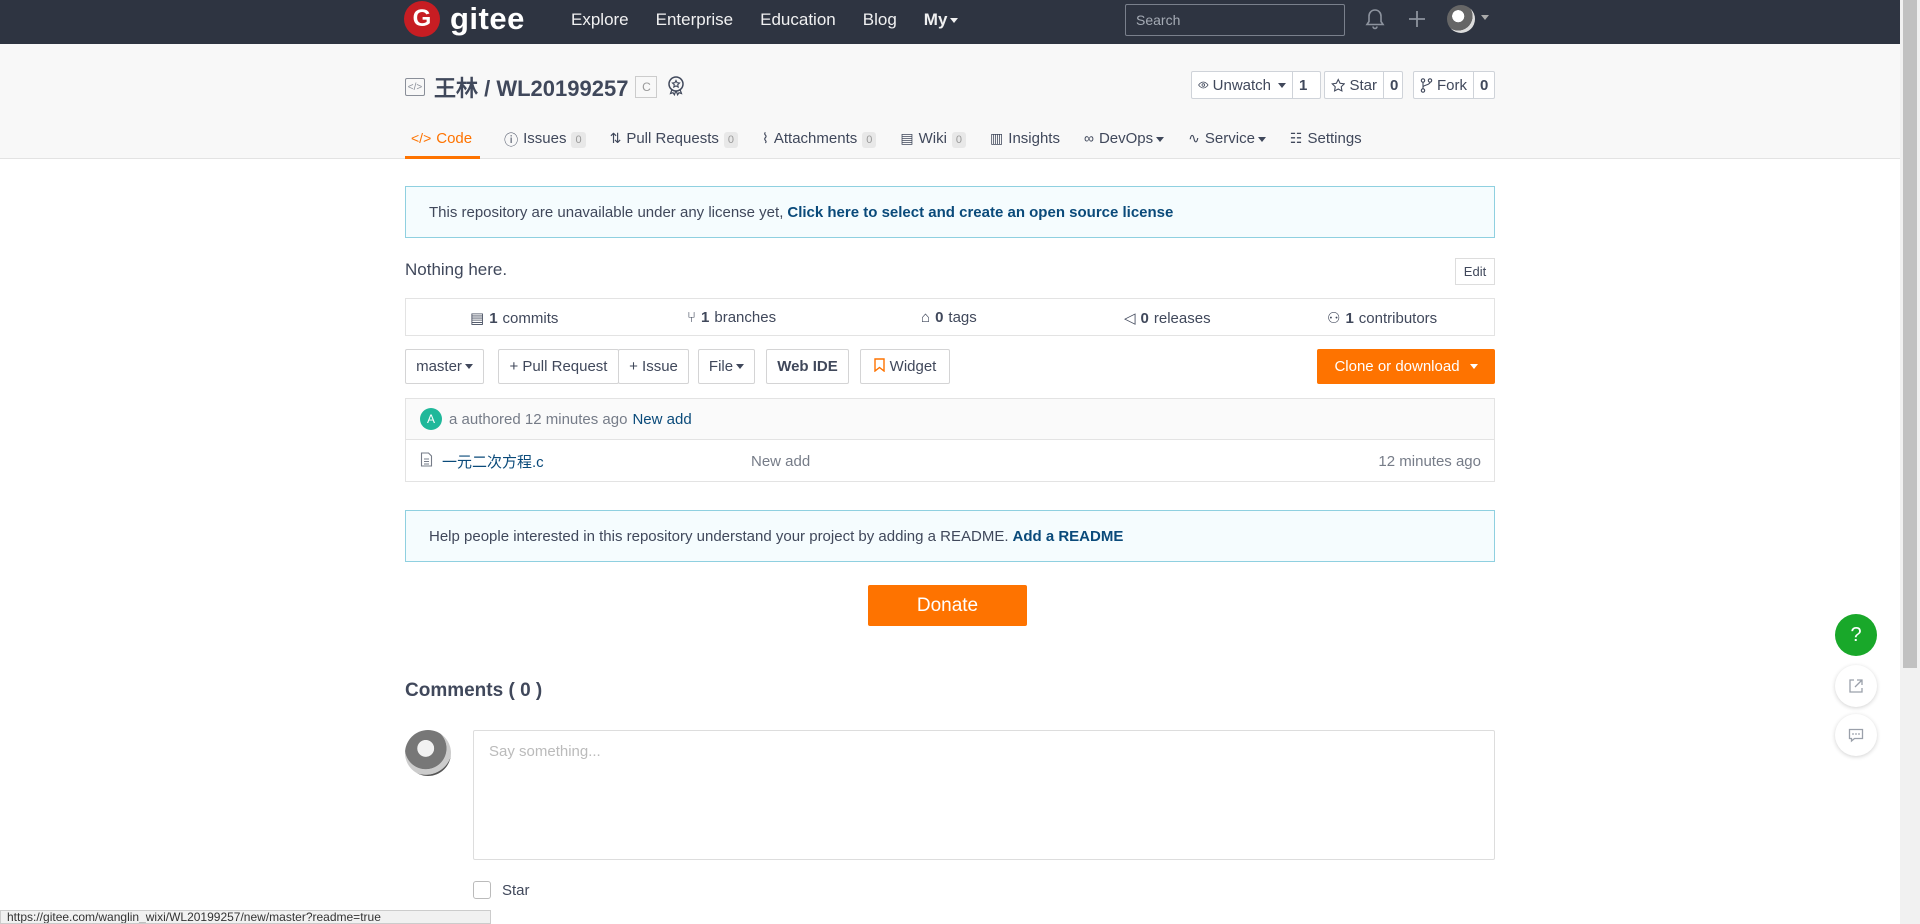  Describe the element at coordinates (947, 605) in the screenshot. I see `donate-button: Donate` at that location.